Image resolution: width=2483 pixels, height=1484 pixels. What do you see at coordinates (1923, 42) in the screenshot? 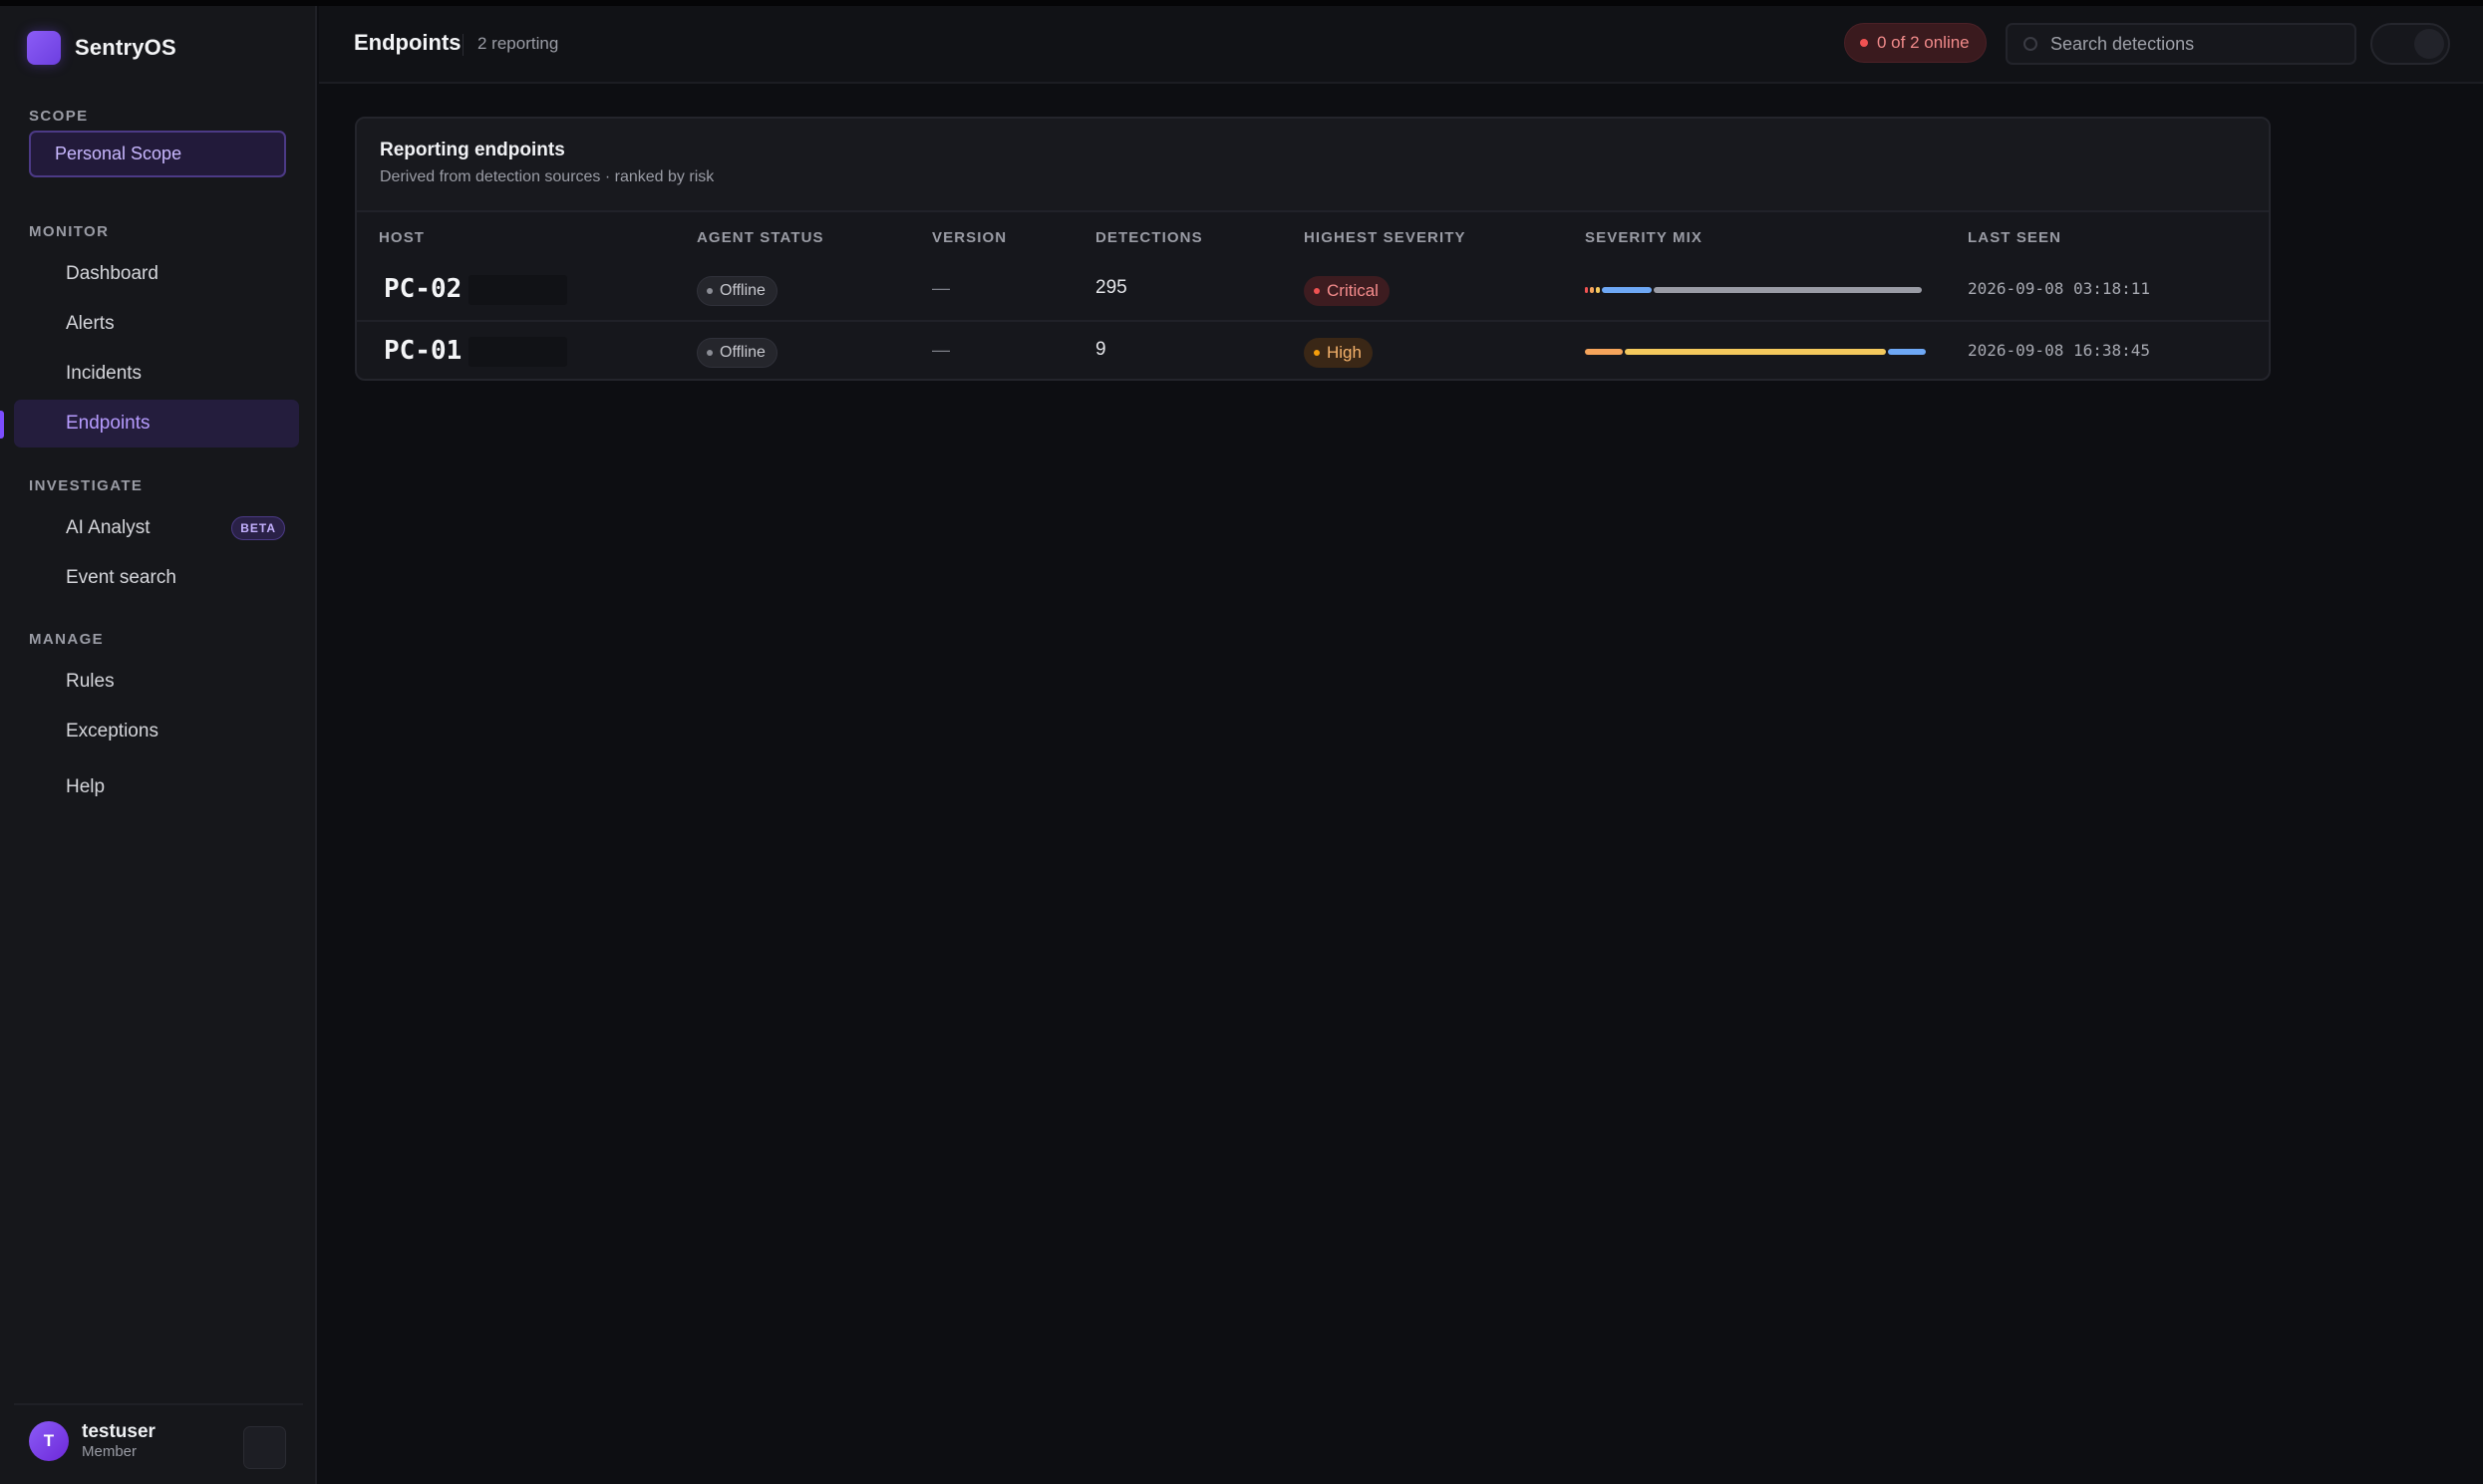
I see `online-status-text: 0 of 2 online` at bounding box center [1923, 42].